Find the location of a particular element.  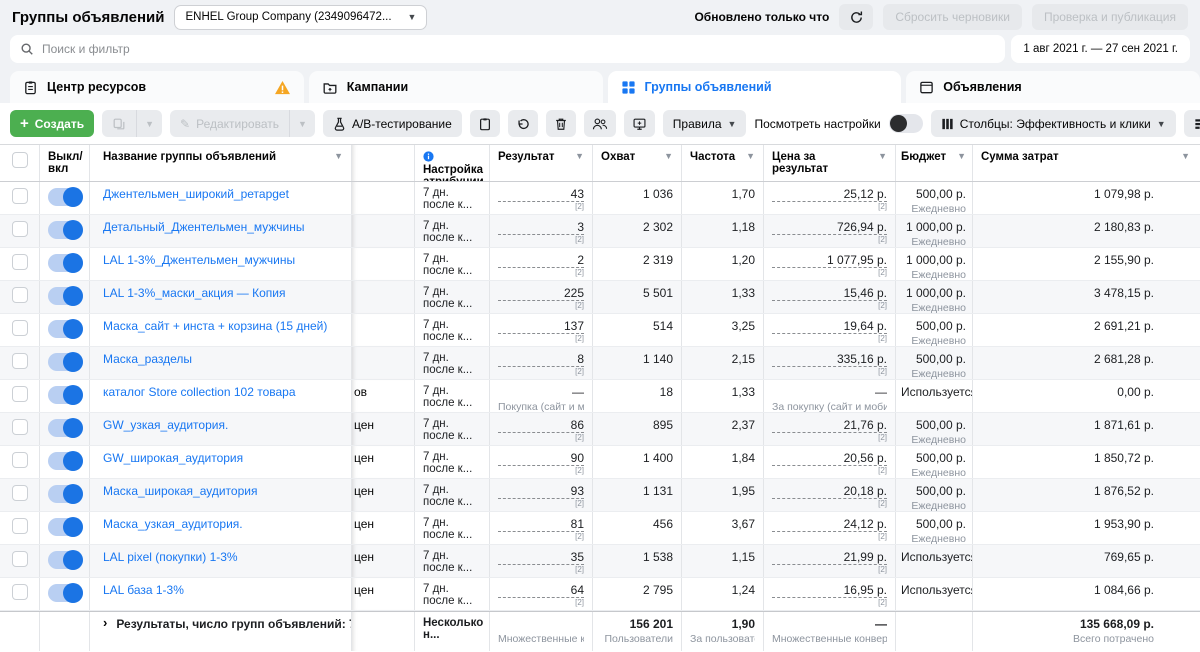

cost-value: 15,46 р. is located at coordinates (829, 293).